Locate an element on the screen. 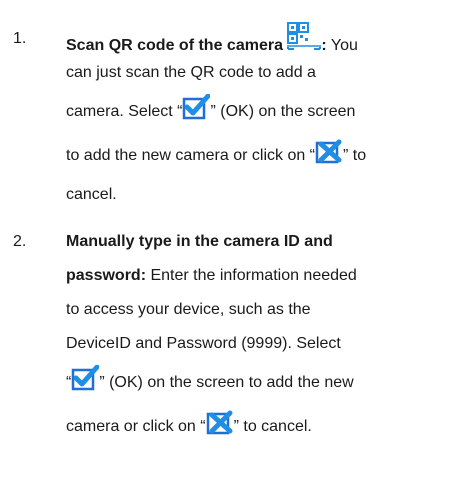 This screenshot has height=481, width=463. item-line: “ ” (OK) on the screen to add the new is located at coordinates (261, 383).